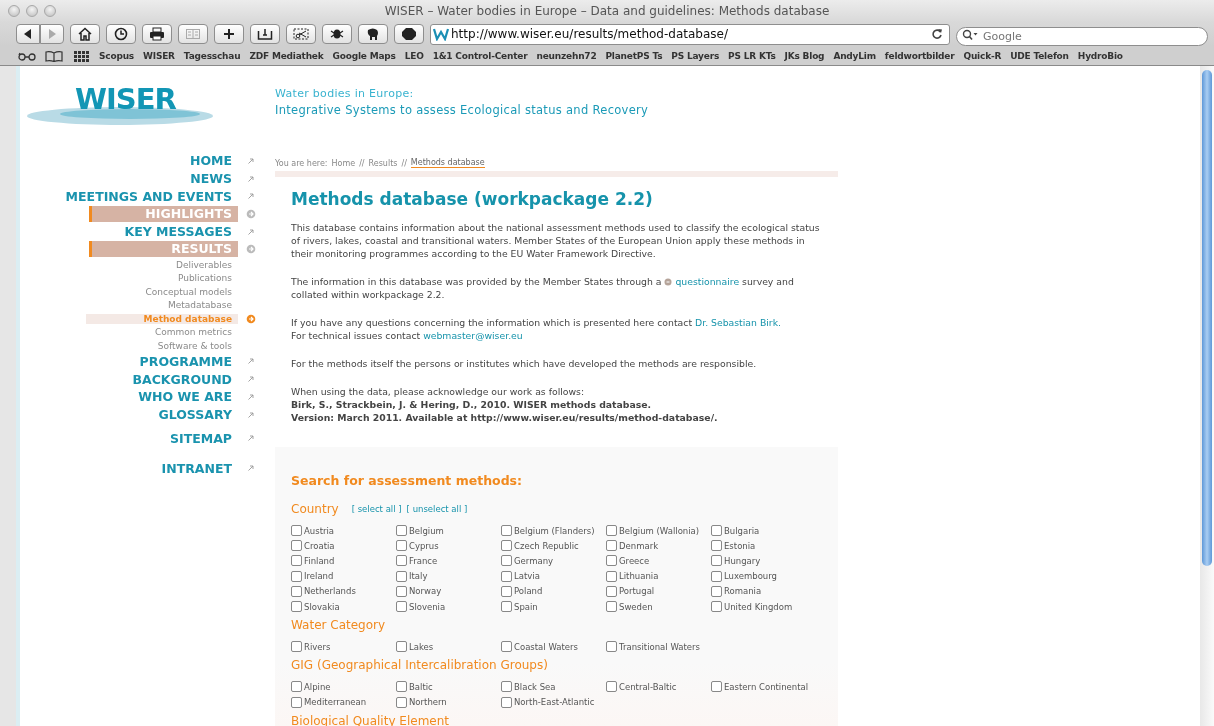 This screenshot has height=726, width=1214. I want to click on menu-link: GLOSSARY, so click(198, 415).